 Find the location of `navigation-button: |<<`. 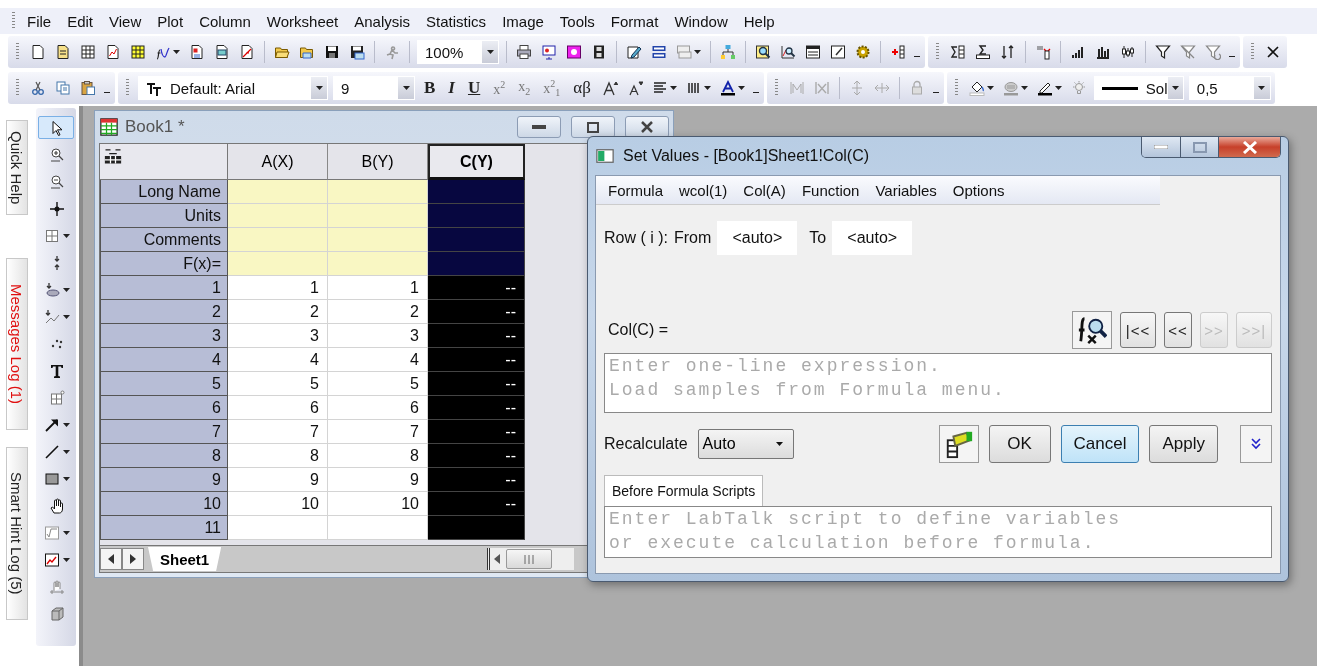

navigation-button: |<< is located at coordinates (1138, 330).